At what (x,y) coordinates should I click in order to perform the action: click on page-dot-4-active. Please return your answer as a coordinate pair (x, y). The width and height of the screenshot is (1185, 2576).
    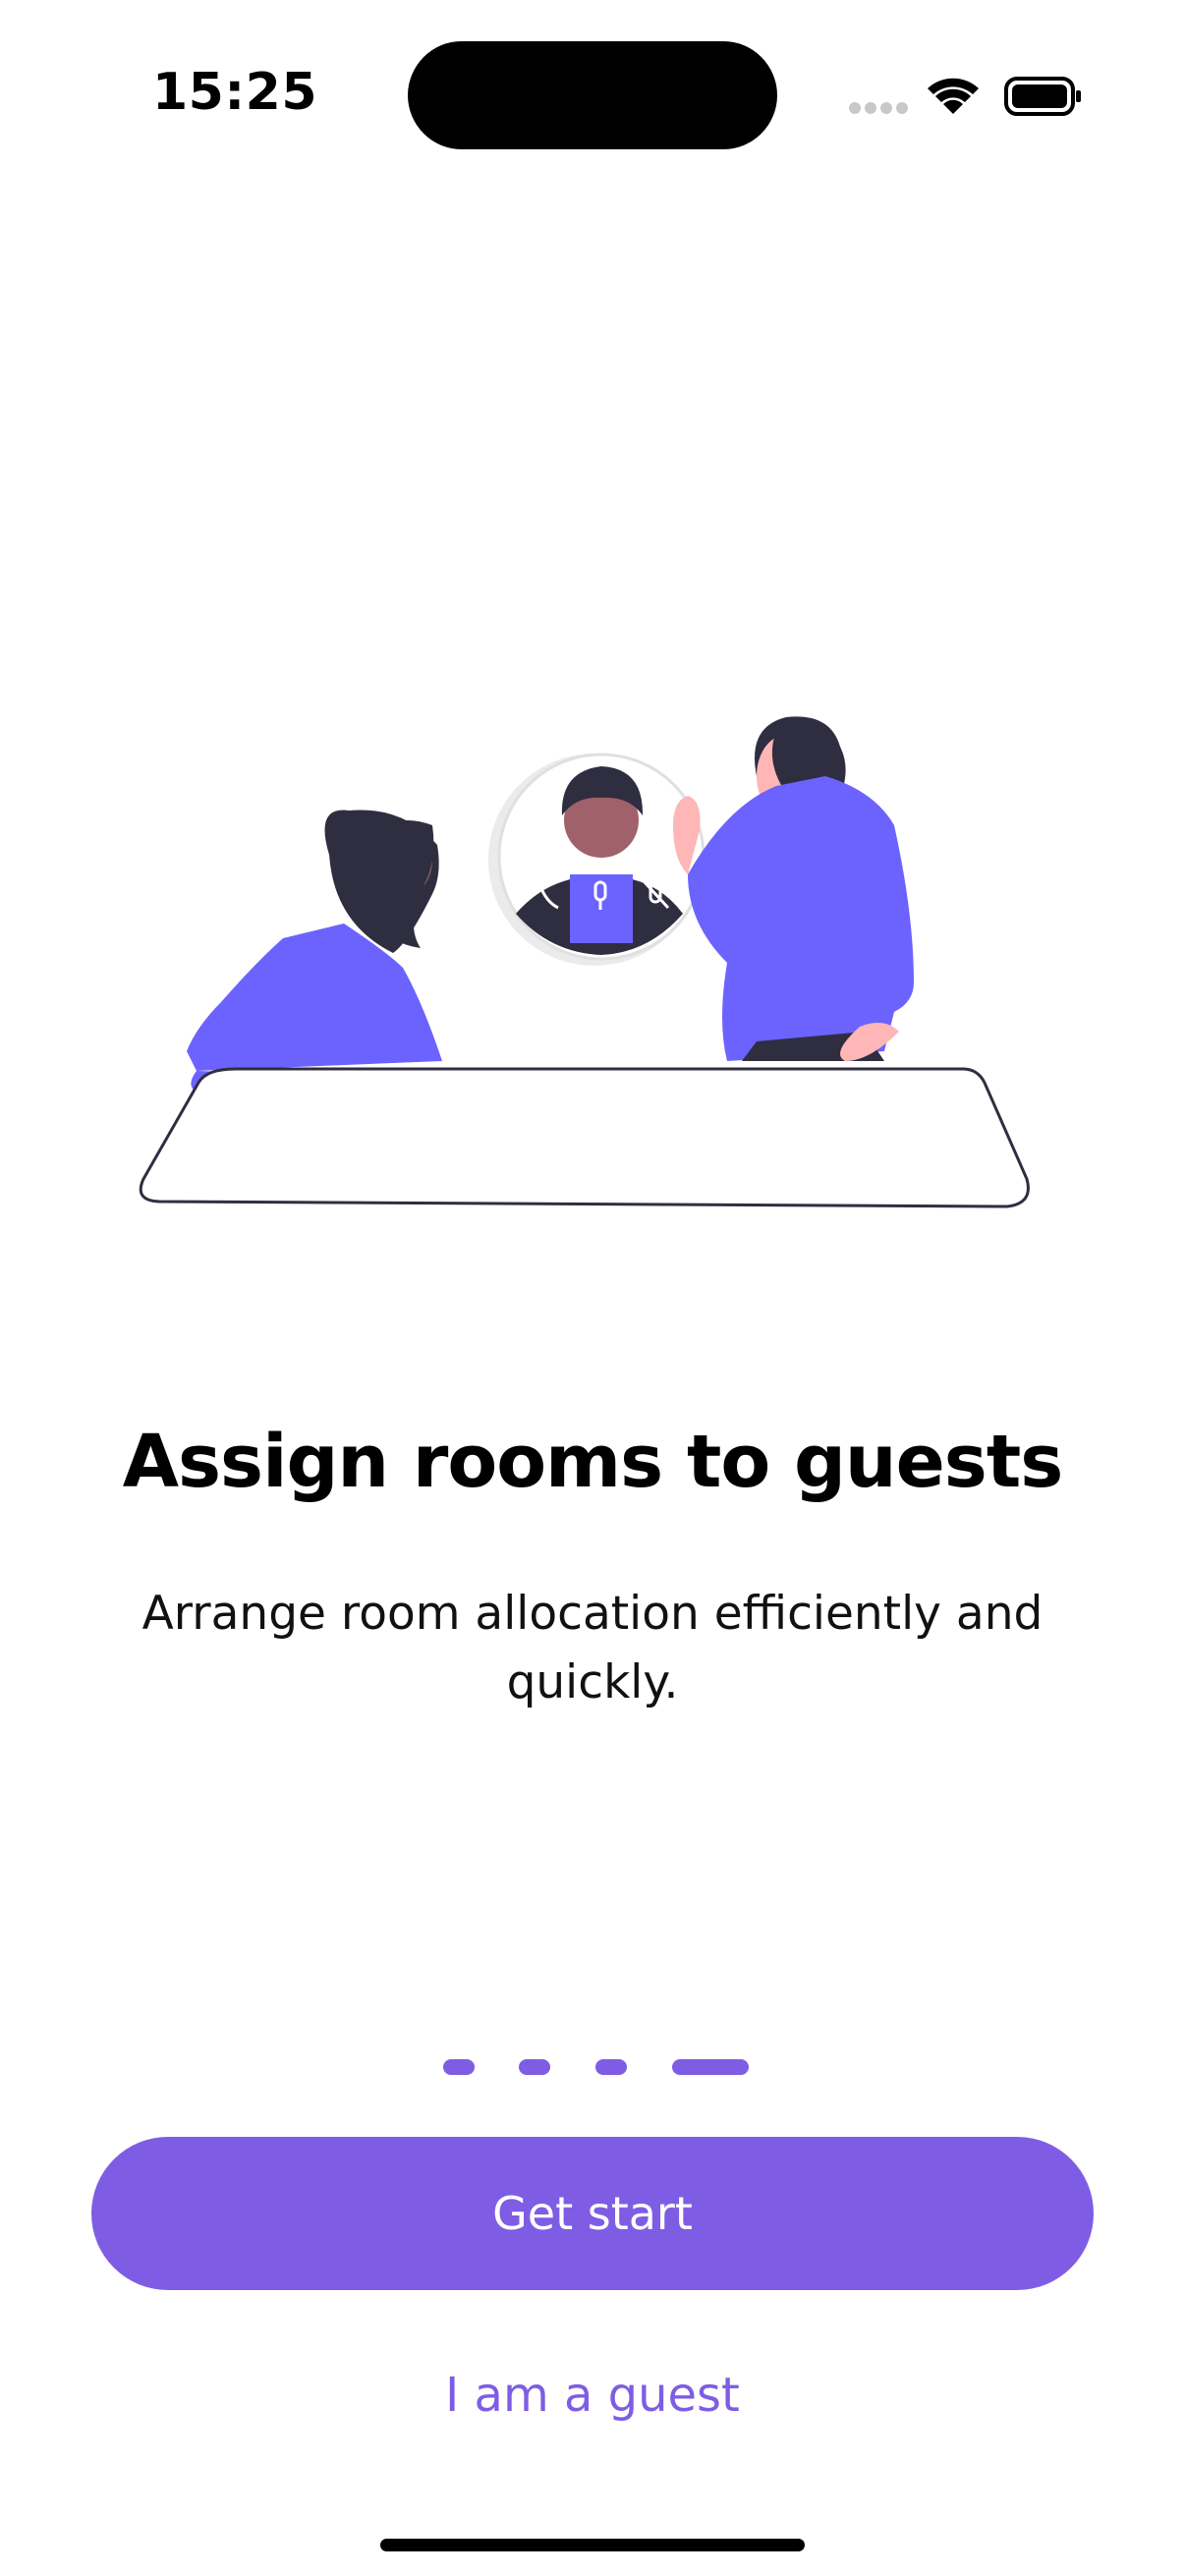
    Looking at the image, I should click on (711, 2067).